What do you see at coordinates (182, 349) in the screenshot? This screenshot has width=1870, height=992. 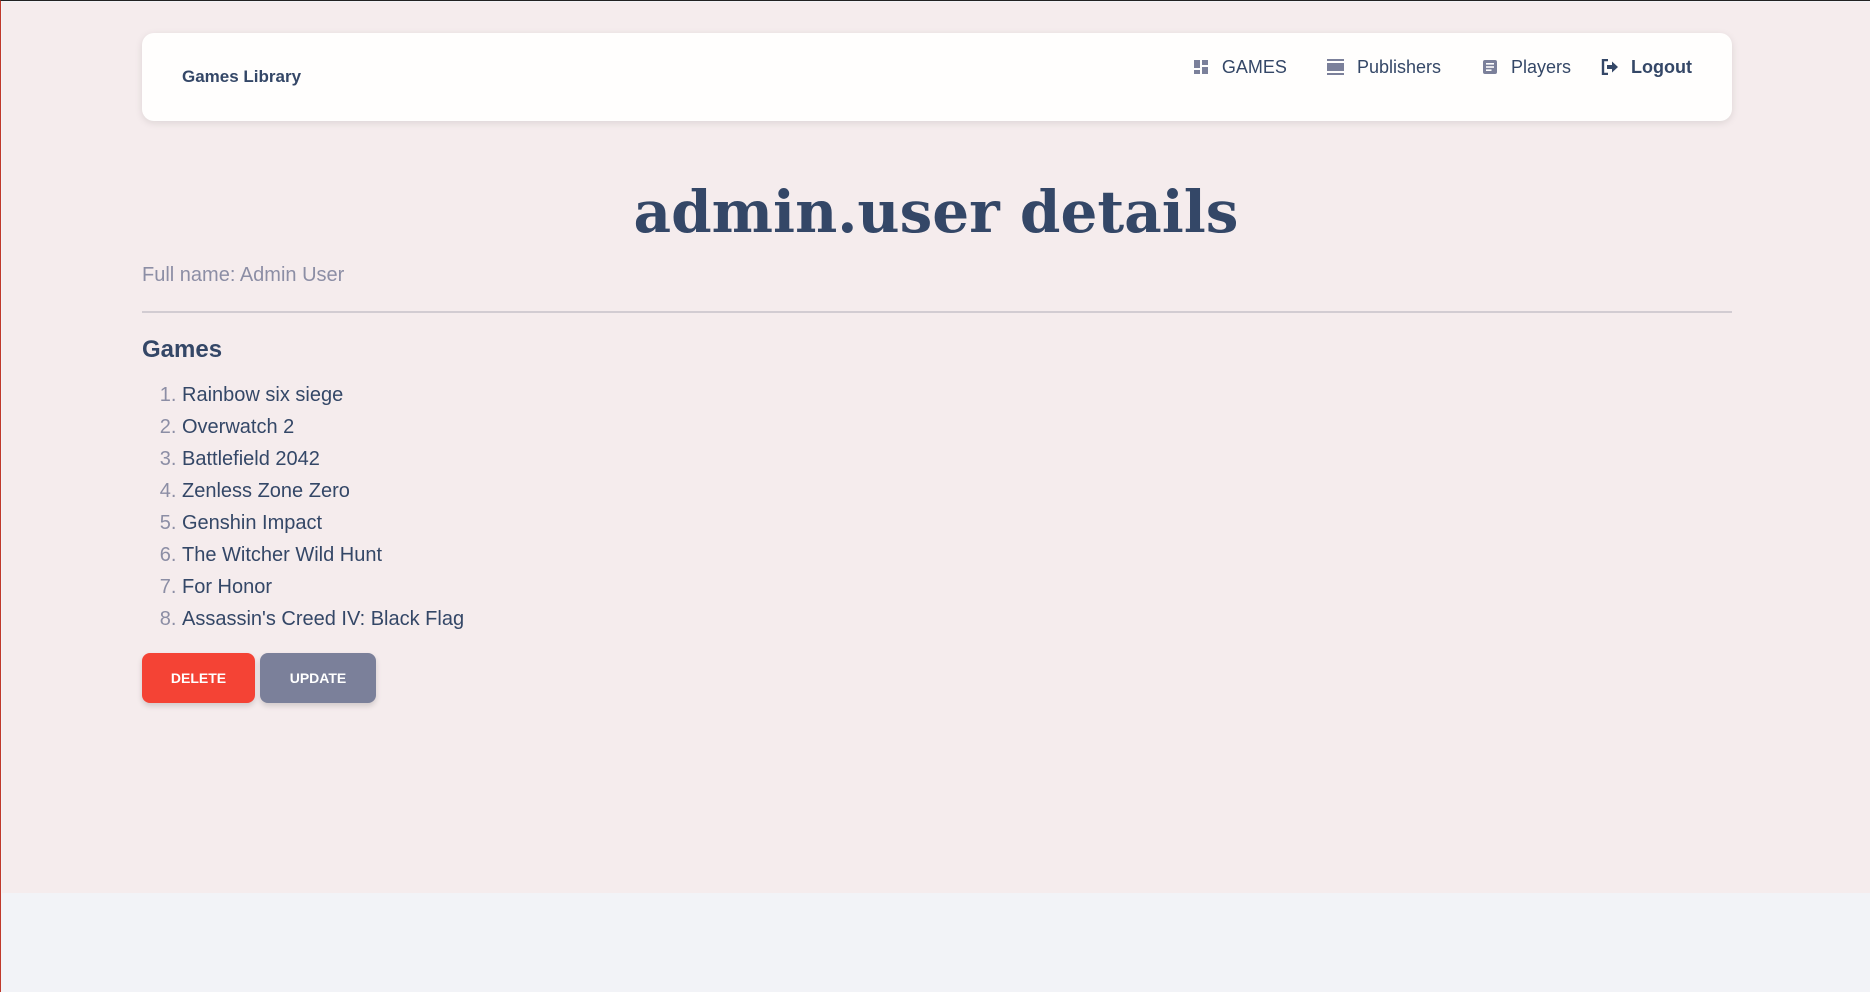 I see `games-heading: Games` at bounding box center [182, 349].